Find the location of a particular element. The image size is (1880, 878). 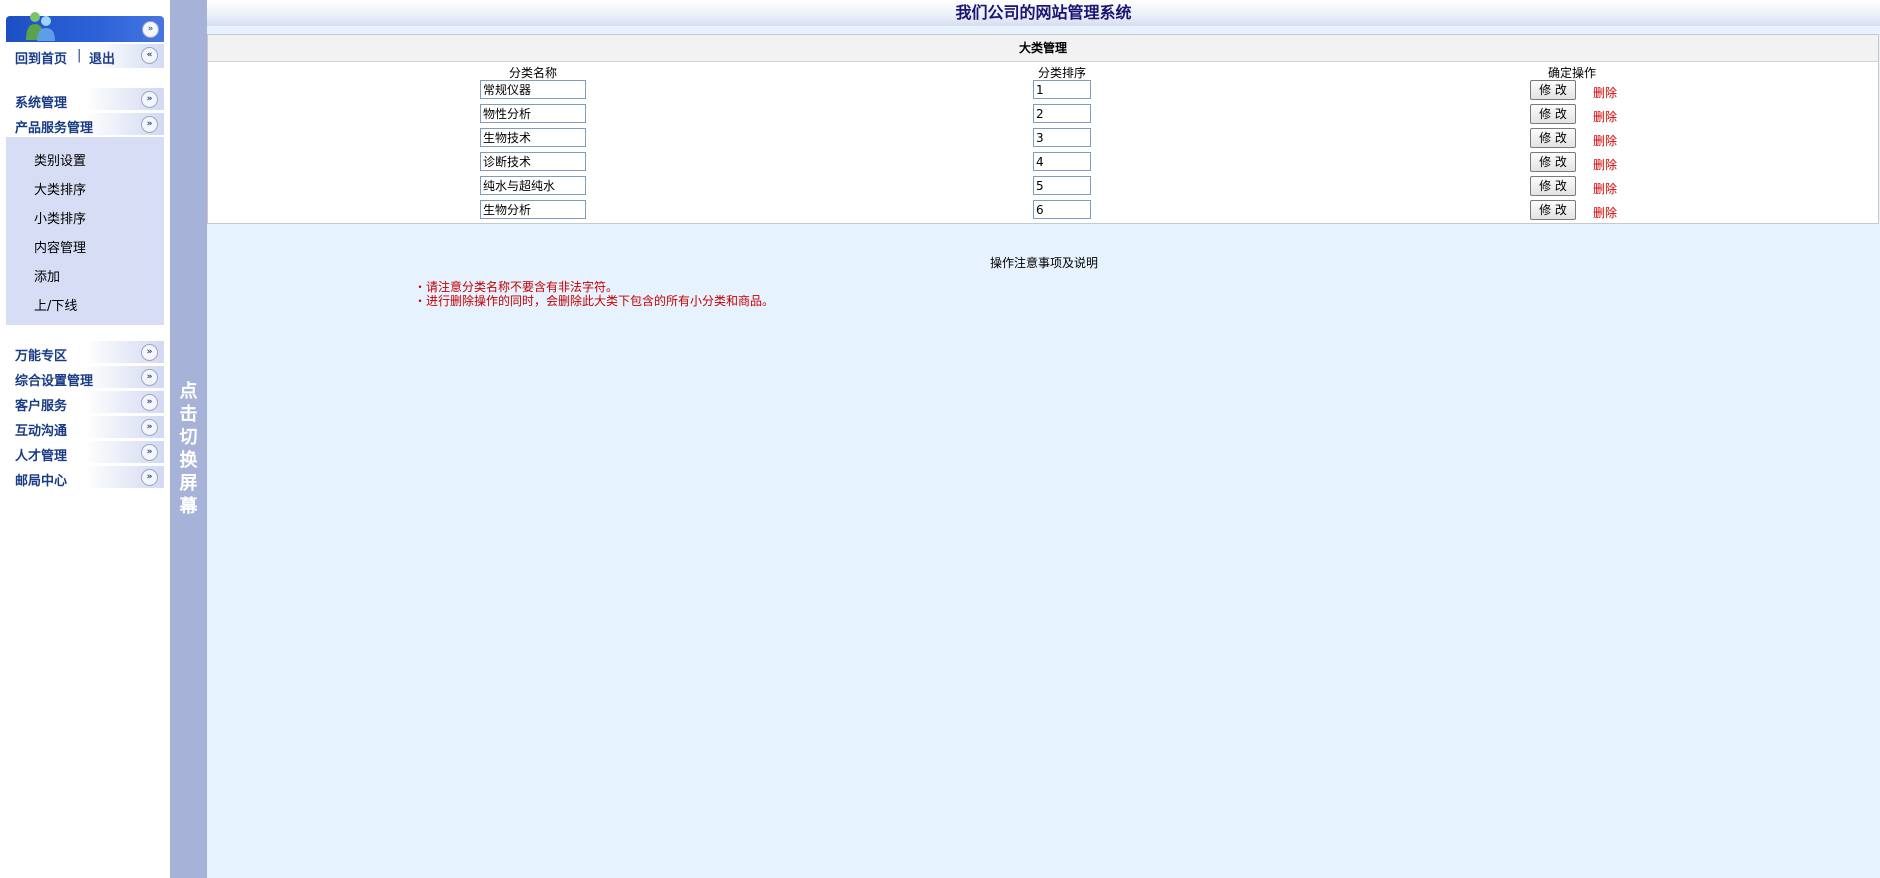

users-logo-icon is located at coordinates (40, 26).